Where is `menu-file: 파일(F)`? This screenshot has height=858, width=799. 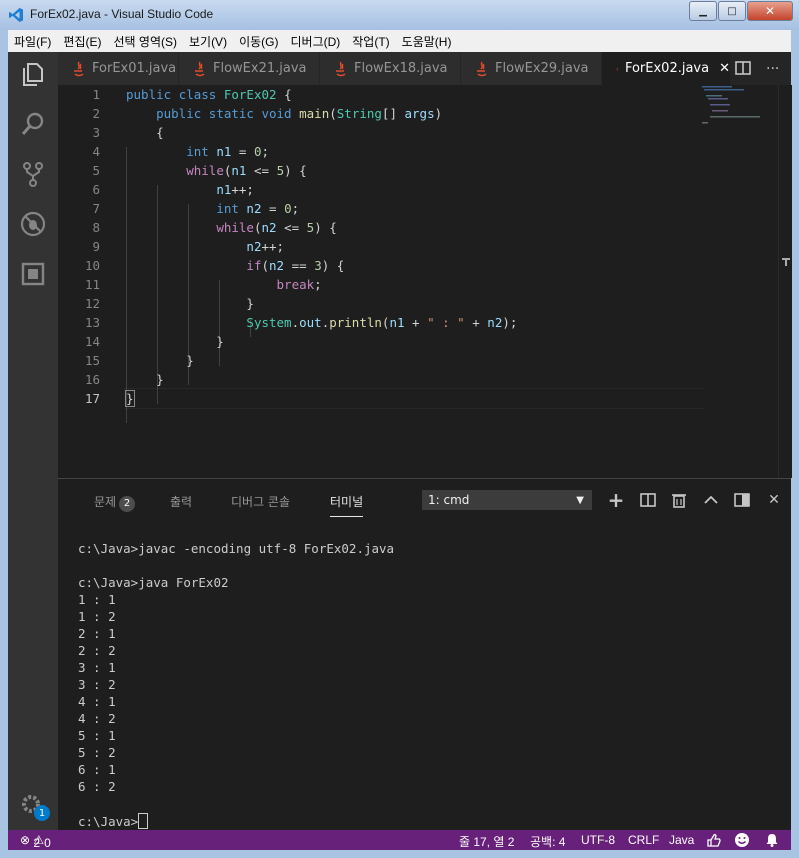 menu-file: 파일(F) is located at coordinates (32, 41).